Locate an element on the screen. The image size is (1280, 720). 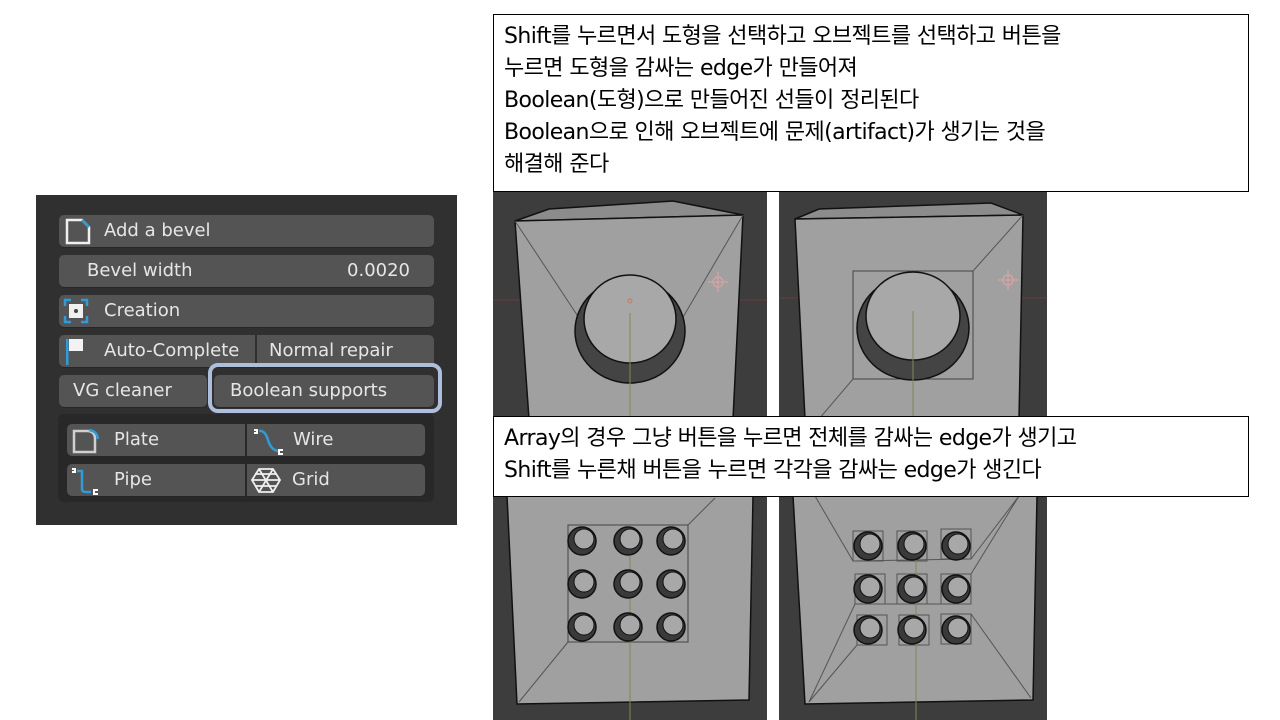
creation-button: Creation is located at coordinates (246, 311).